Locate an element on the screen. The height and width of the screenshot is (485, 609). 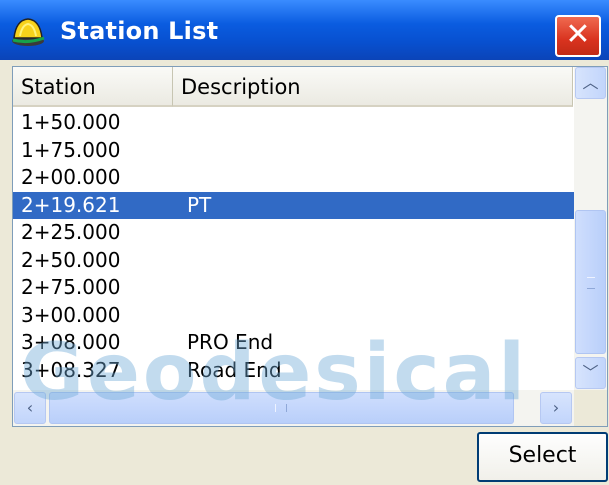
scroll-up-button: ︿ is located at coordinates (590, 83).